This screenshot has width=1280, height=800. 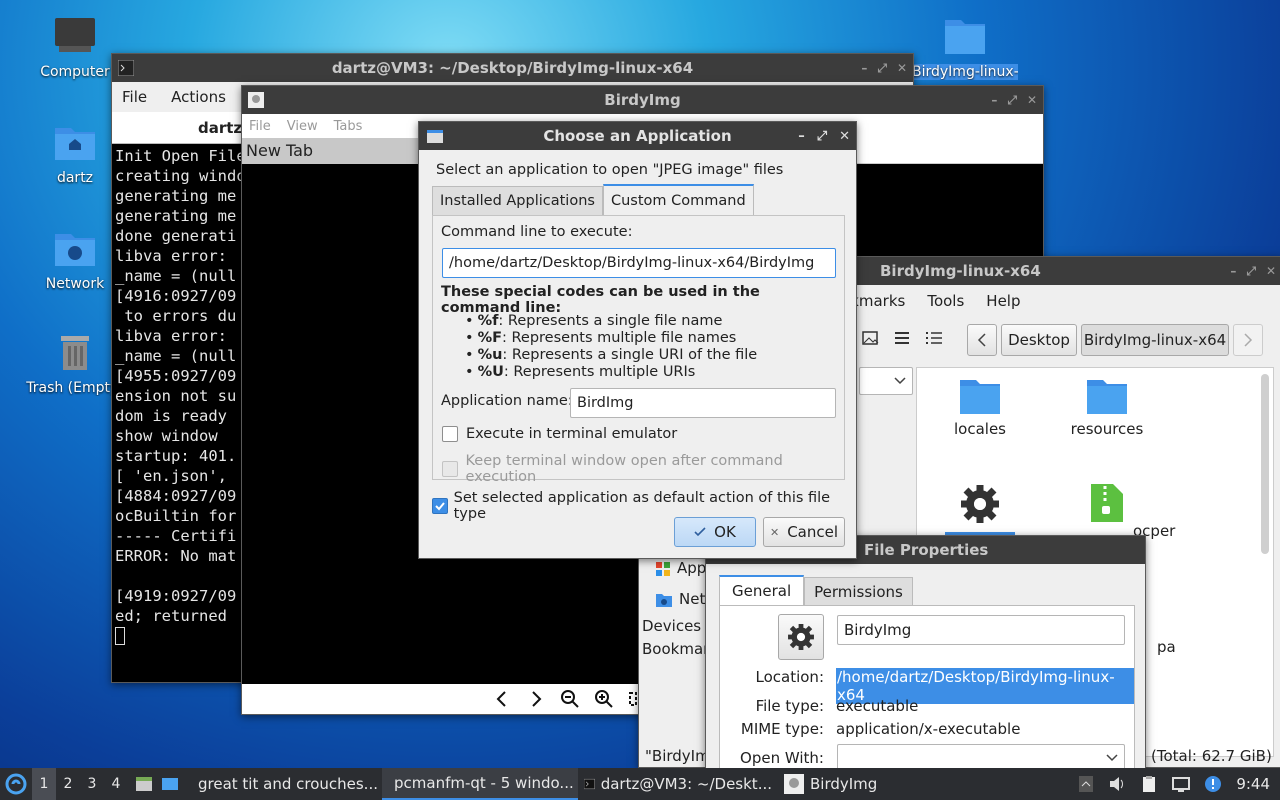 I want to click on code-token: %f, so click(x=488, y=321).